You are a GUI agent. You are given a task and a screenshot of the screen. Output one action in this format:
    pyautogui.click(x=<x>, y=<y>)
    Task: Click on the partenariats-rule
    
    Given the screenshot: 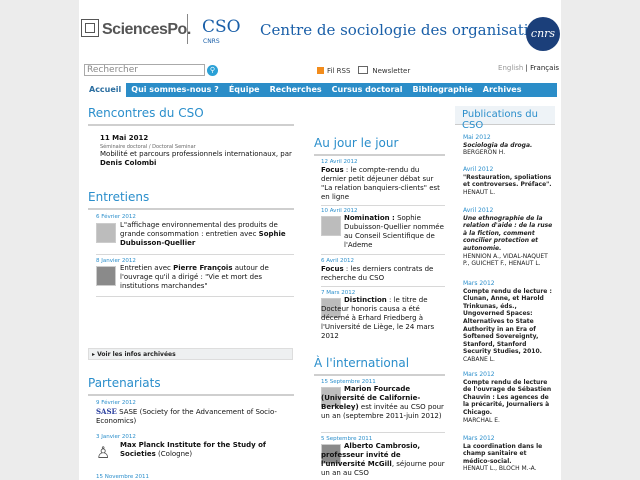 What is the action you would take?
    pyautogui.click(x=191, y=395)
    